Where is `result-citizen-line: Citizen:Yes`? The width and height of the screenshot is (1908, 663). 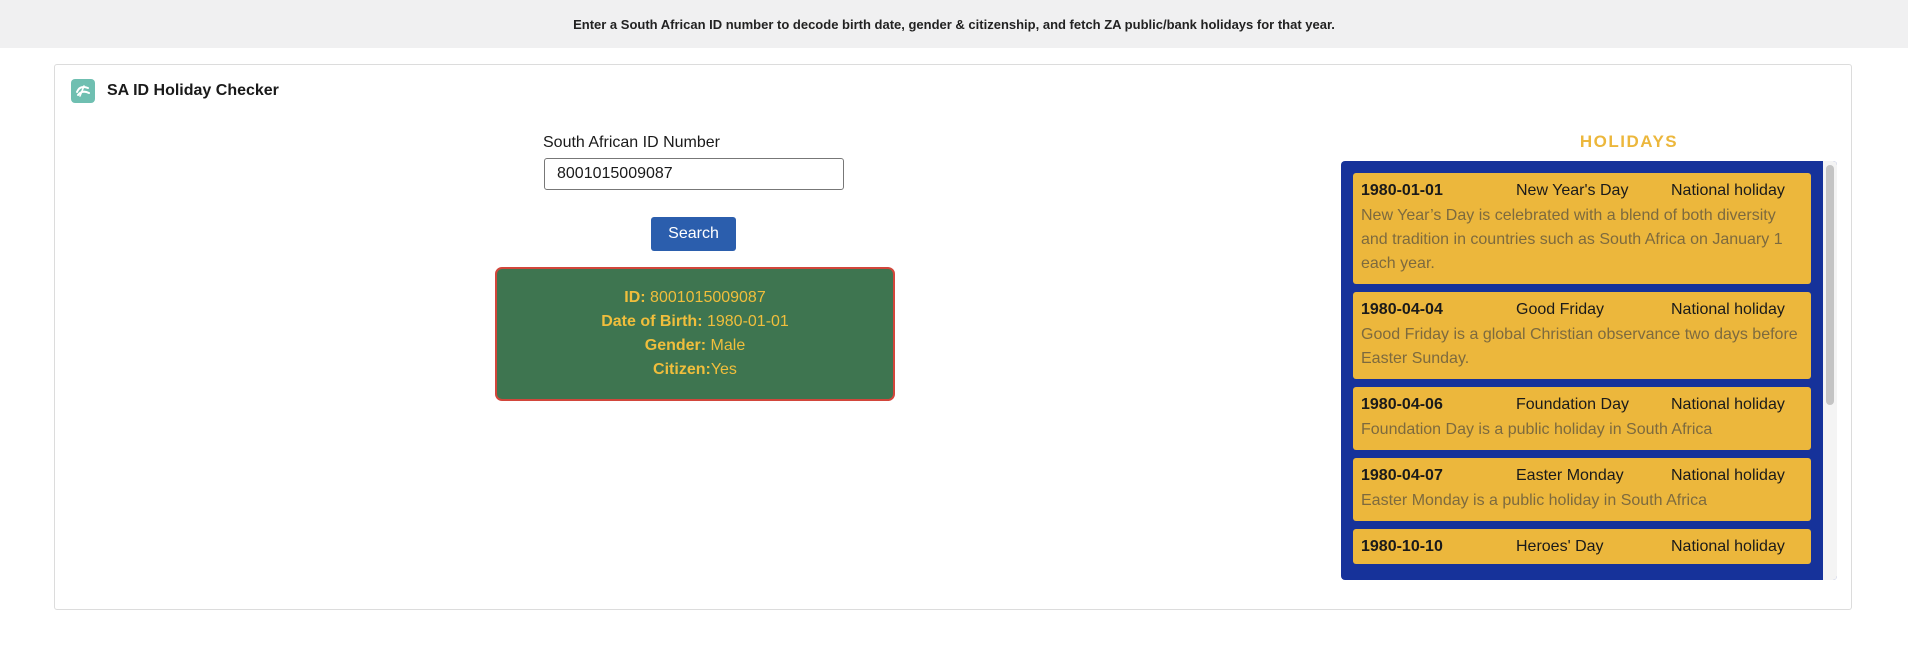 result-citizen-line: Citizen:Yes is located at coordinates (695, 370).